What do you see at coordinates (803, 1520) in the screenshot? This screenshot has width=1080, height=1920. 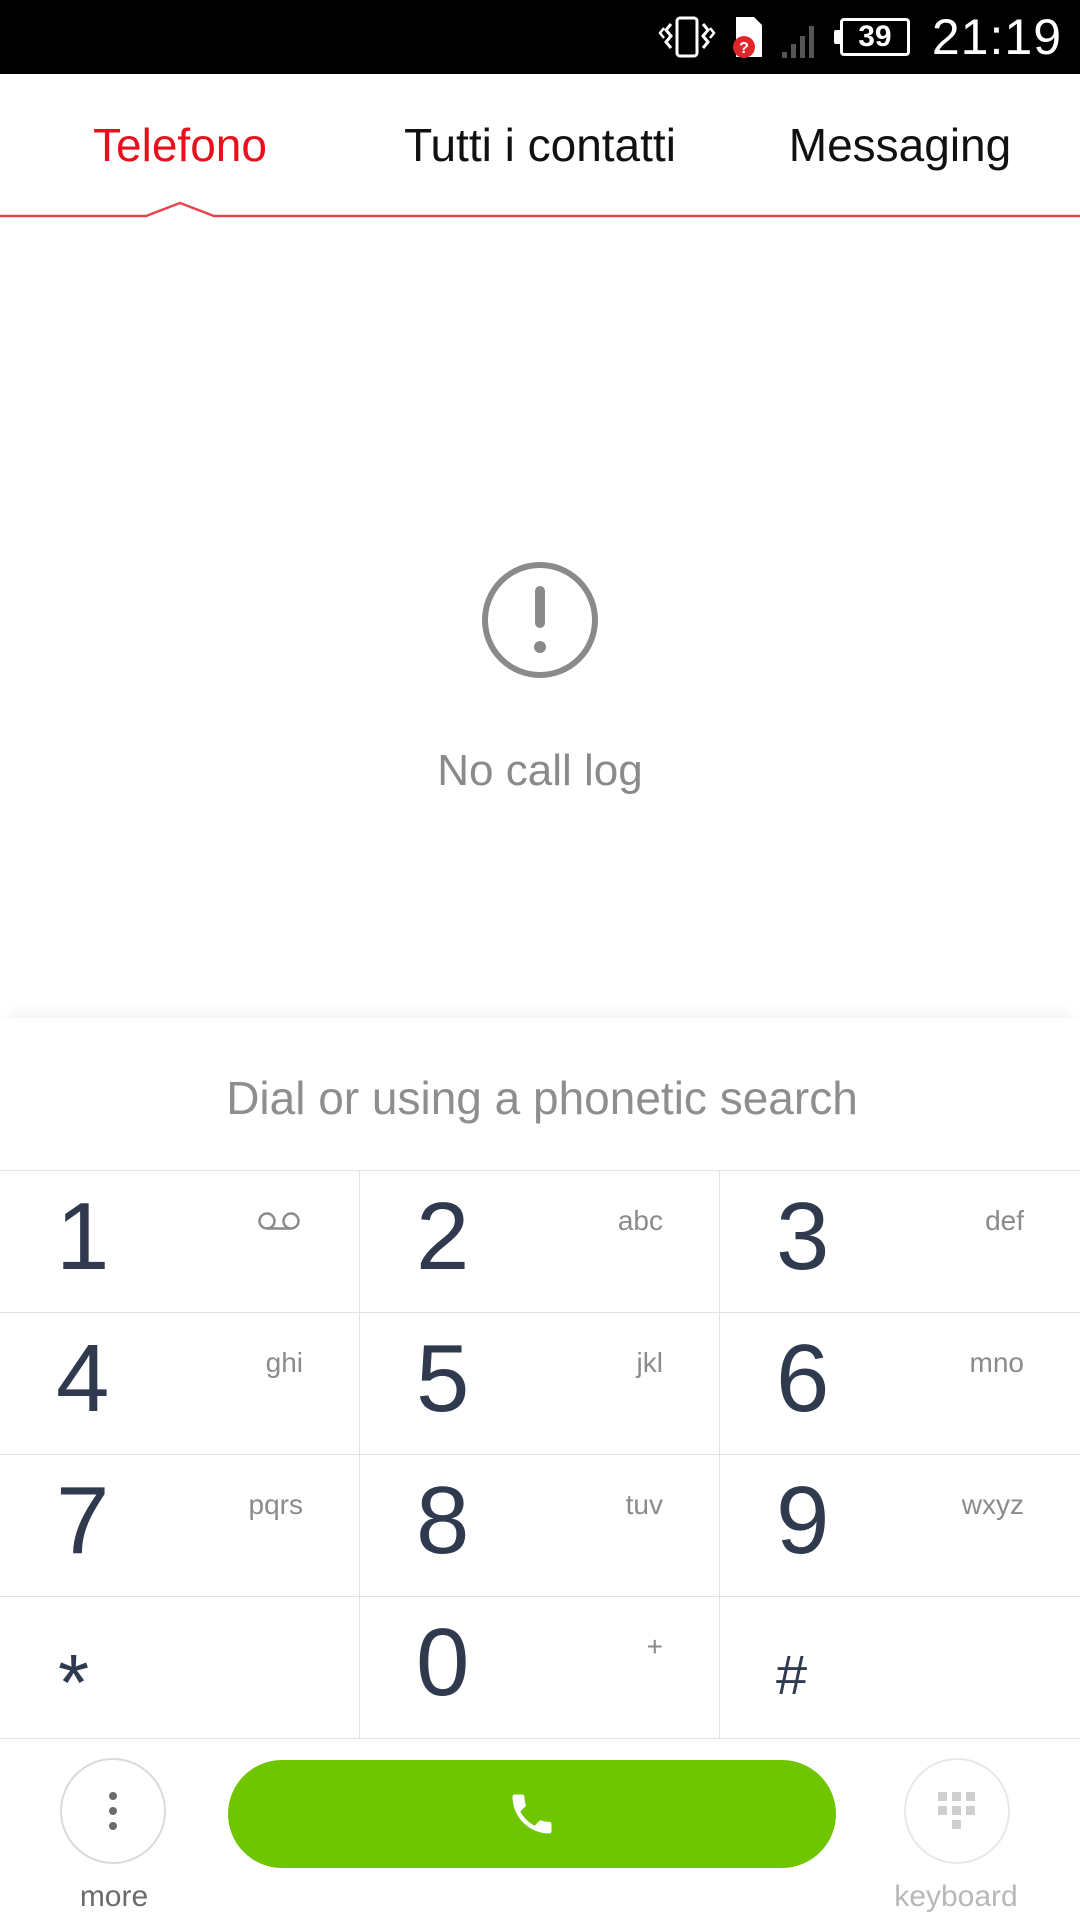 I see `key-digit: 9` at bounding box center [803, 1520].